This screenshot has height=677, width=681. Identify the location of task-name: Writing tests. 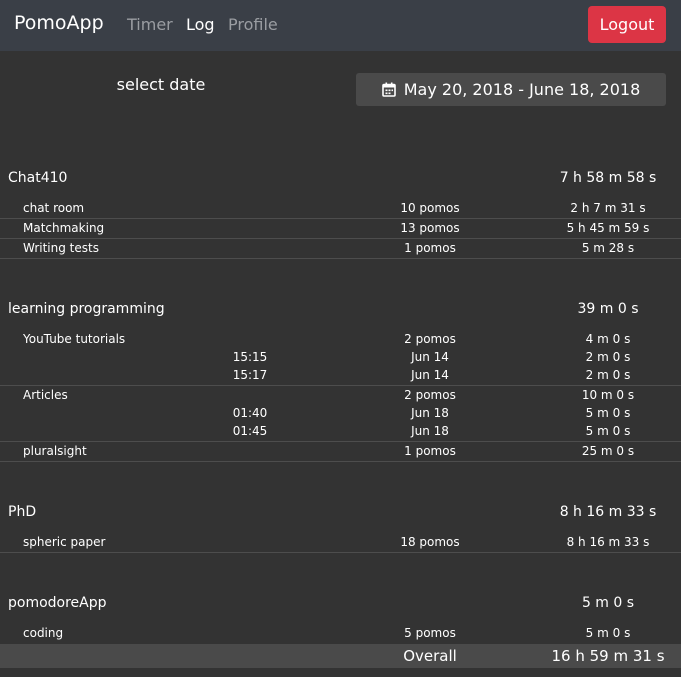
(61, 248).